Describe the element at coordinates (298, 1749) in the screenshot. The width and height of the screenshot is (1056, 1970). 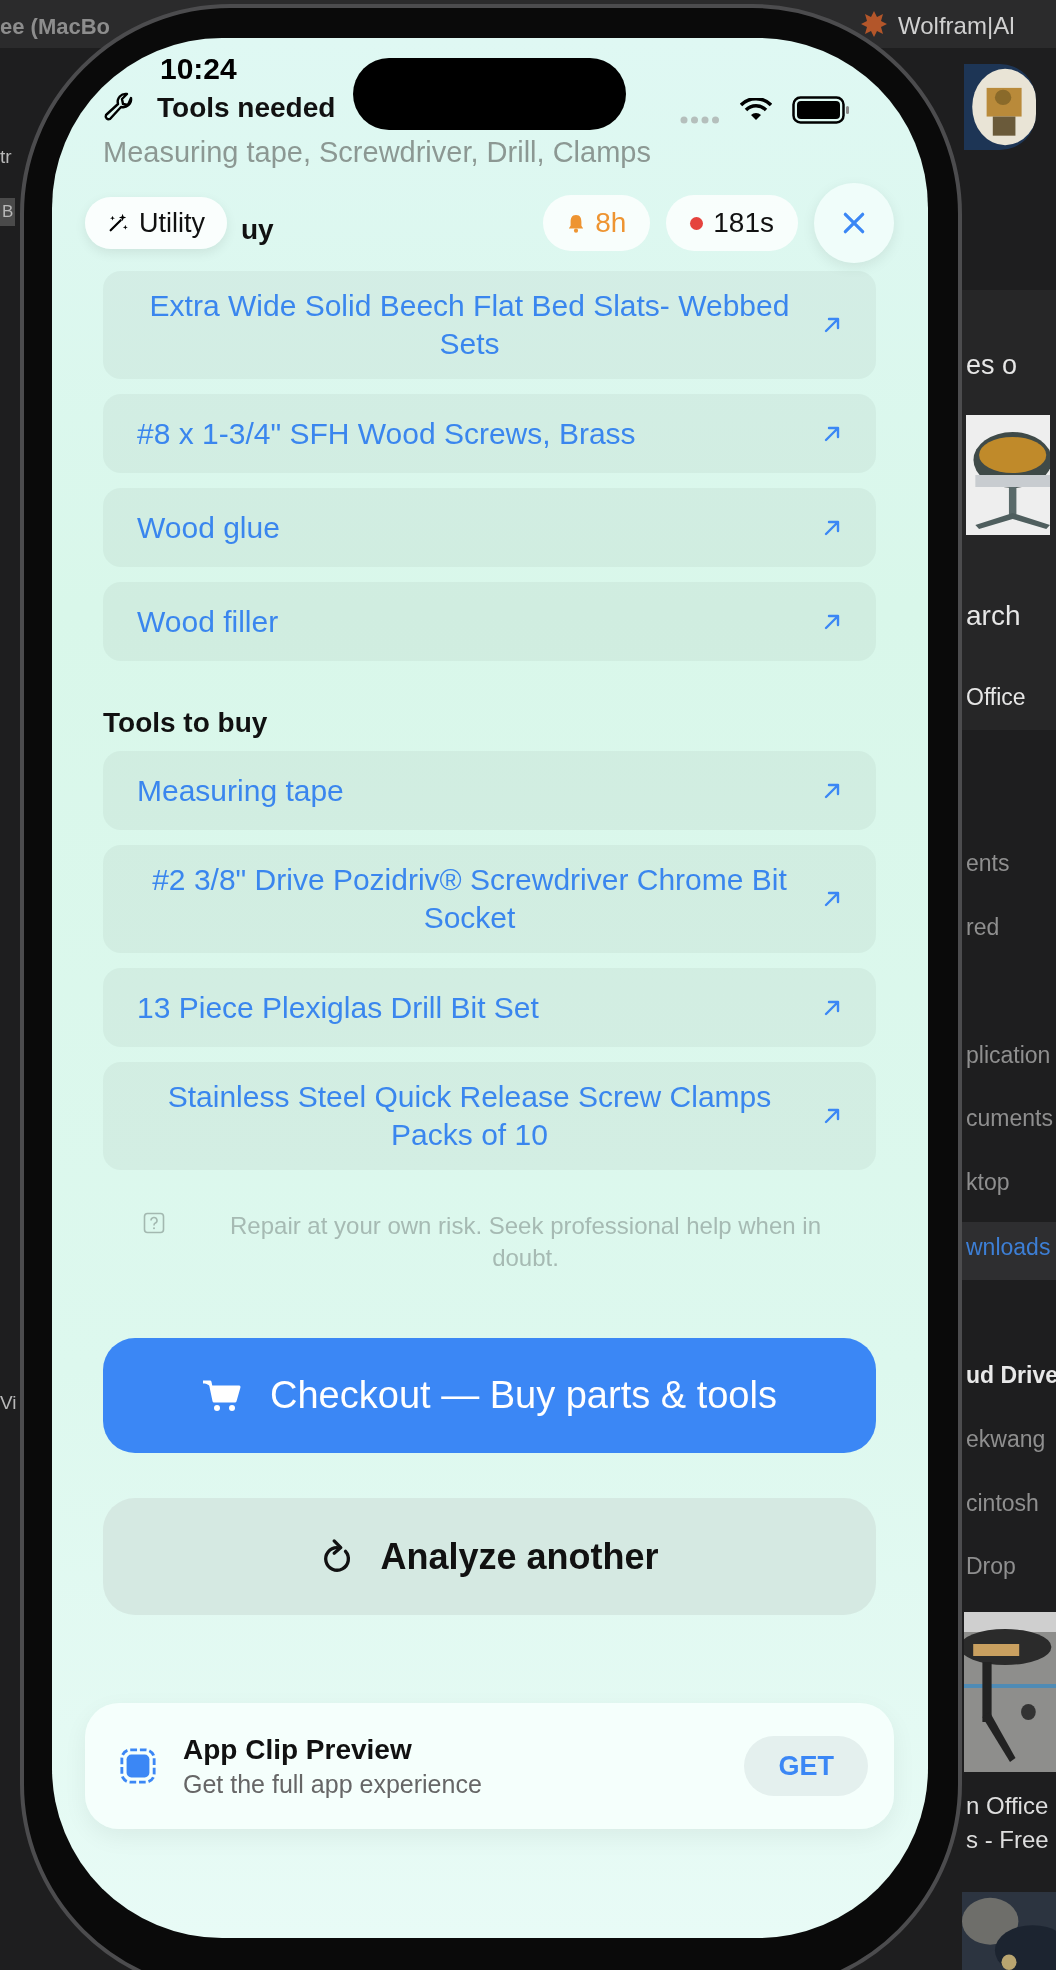
I see `app-clip-title: App Clip Preview` at that location.